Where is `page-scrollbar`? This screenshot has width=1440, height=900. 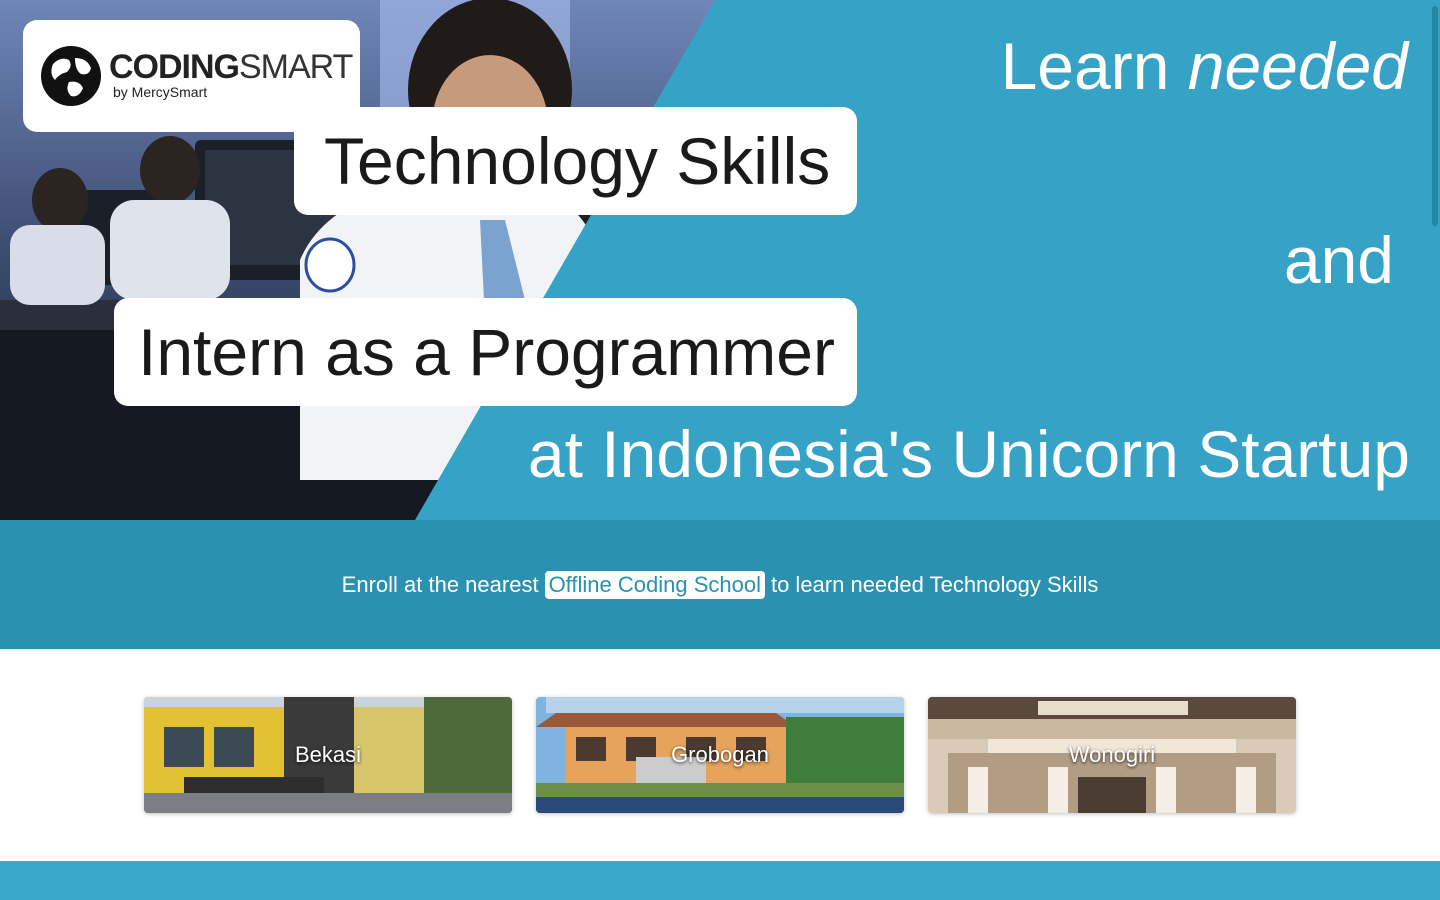
page-scrollbar is located at coordinates (1435, 116).